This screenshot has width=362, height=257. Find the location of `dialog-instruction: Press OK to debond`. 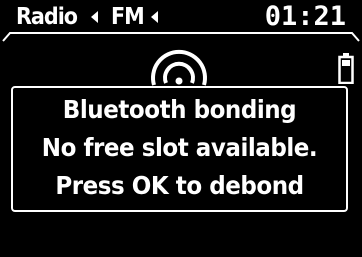

dialog-instruction: Press OK to debond is located at coordinates (179, 185).